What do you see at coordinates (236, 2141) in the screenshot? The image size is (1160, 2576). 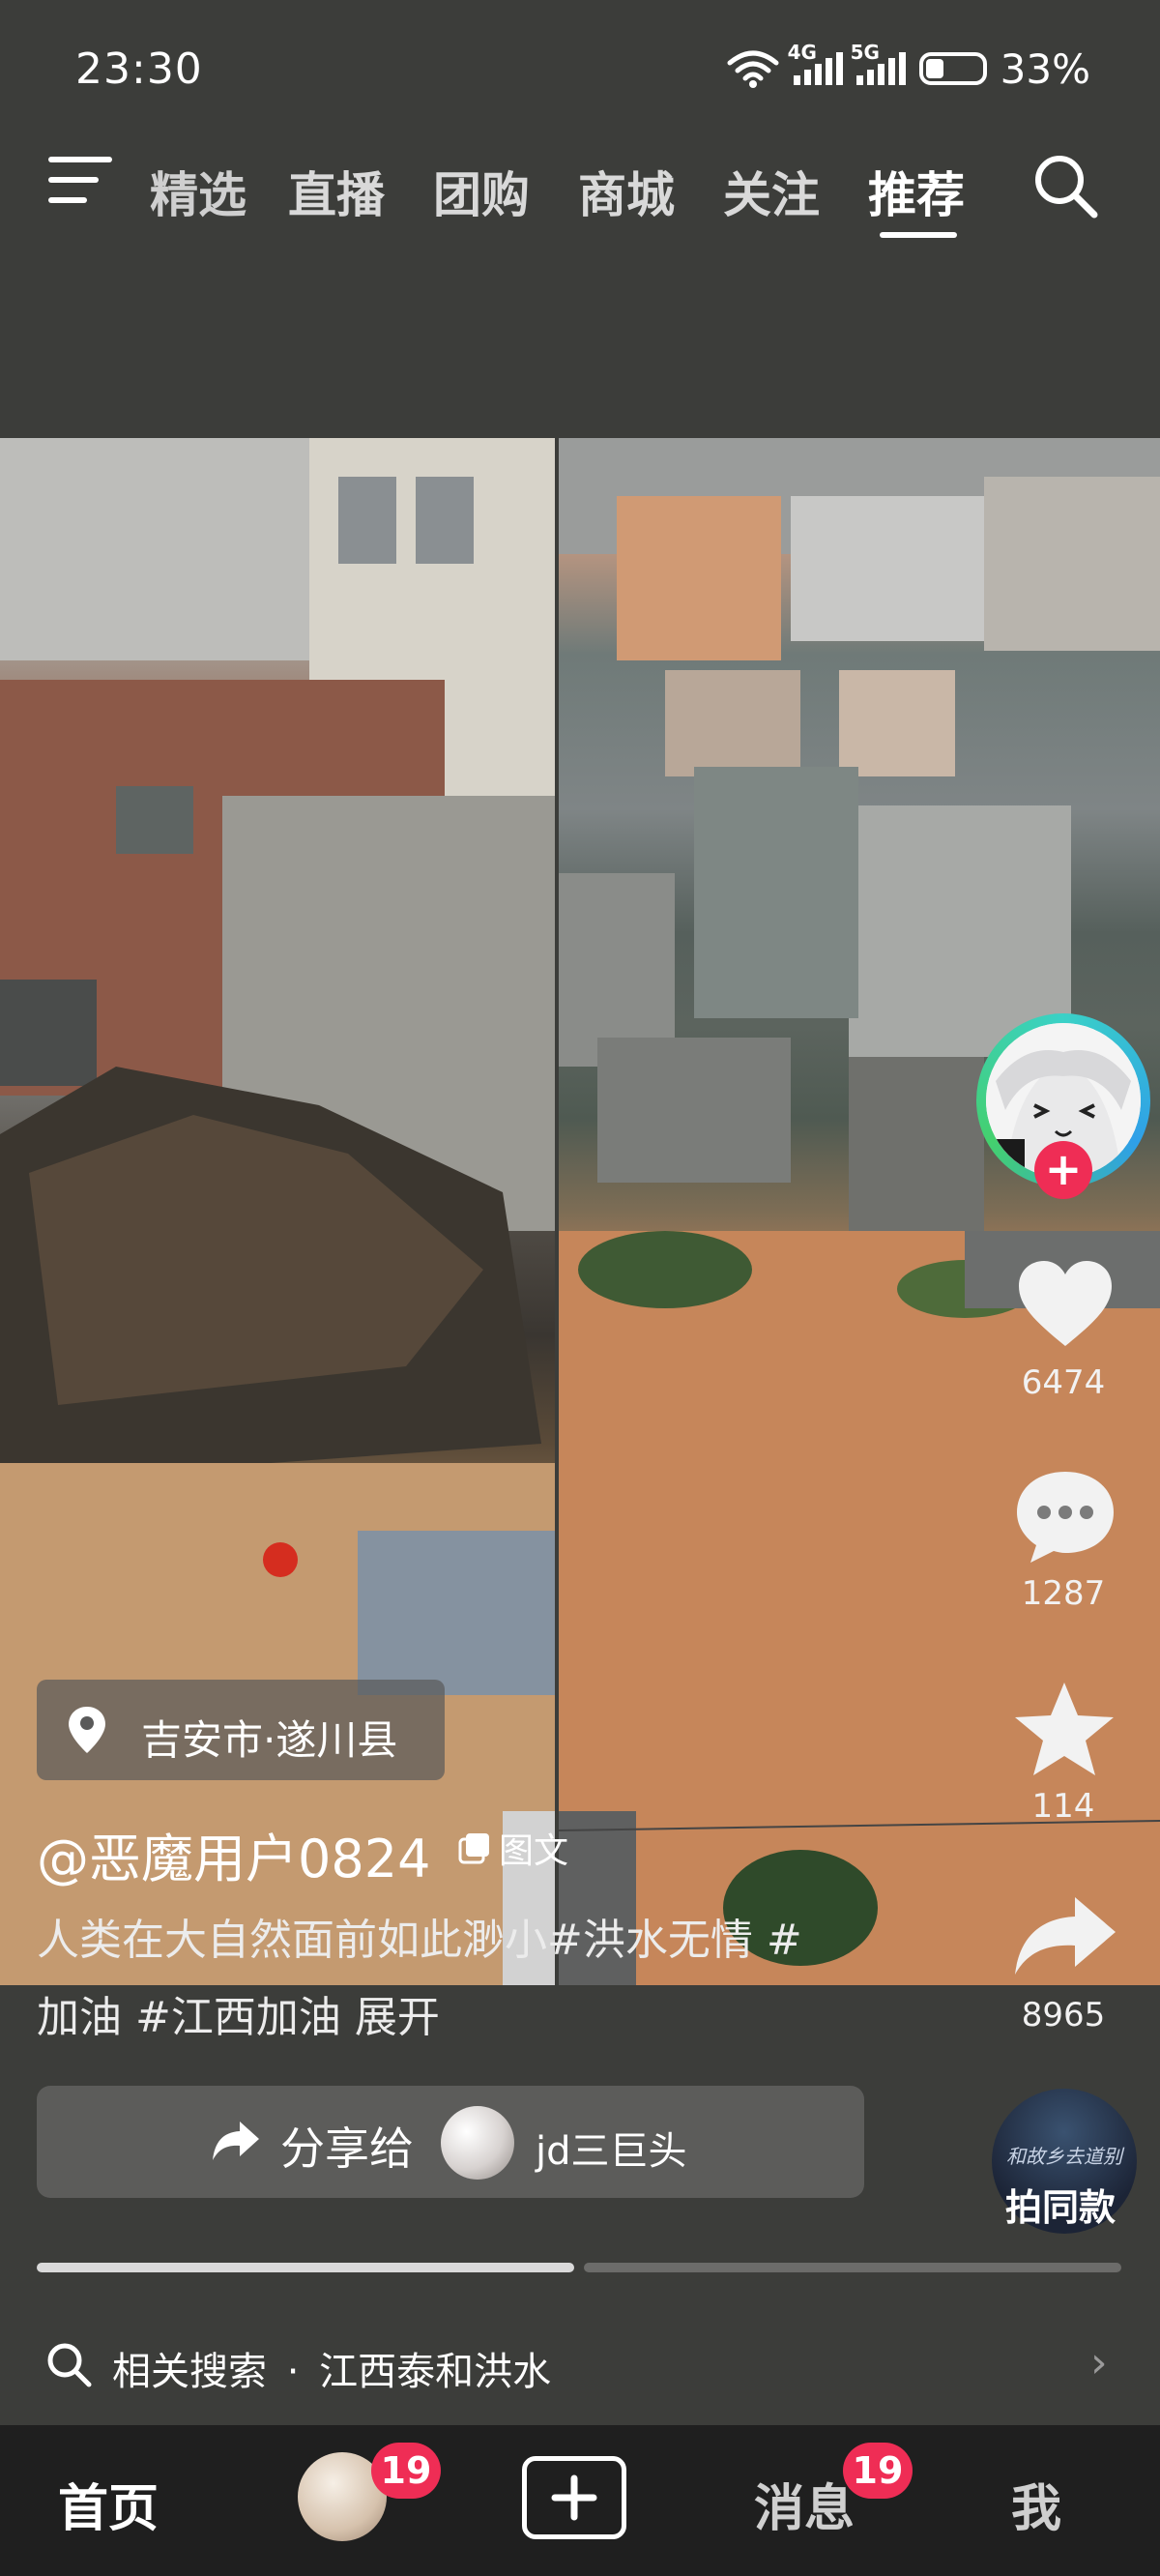 I see `share-arrow-icon` at bounding box center [236, 2141].